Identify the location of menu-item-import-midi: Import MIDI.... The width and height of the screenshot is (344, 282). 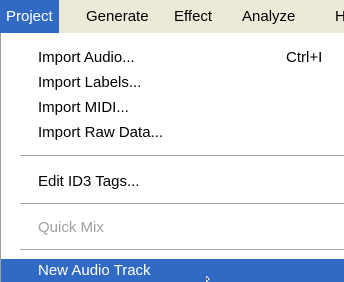
(172, 108).